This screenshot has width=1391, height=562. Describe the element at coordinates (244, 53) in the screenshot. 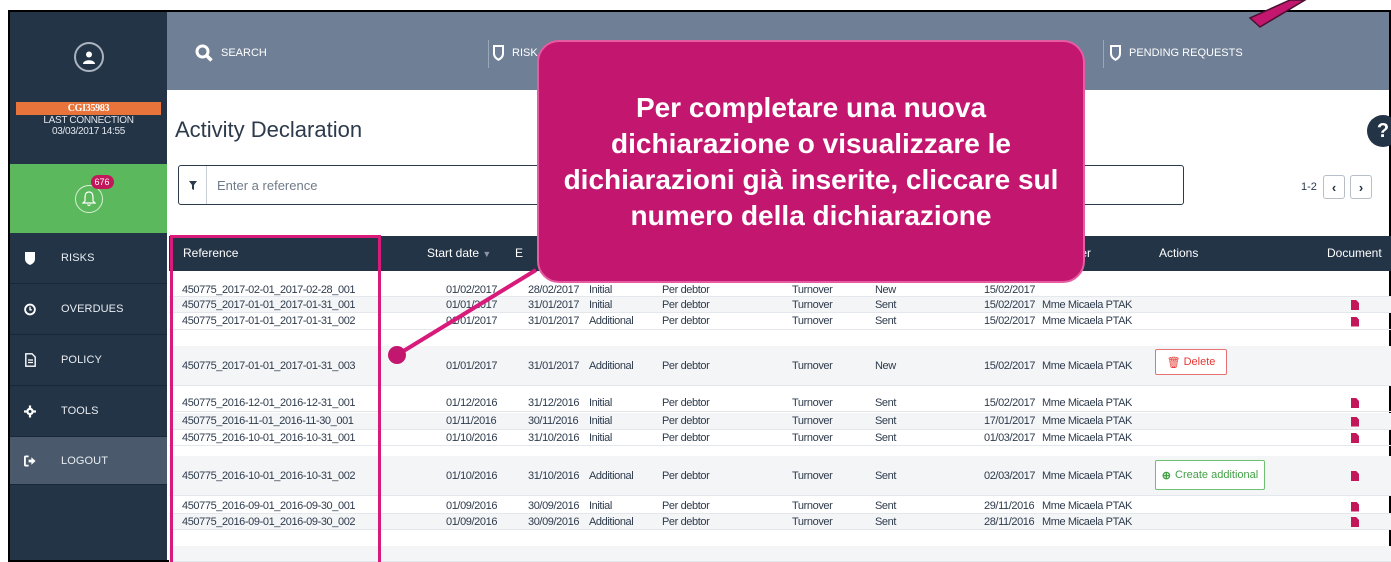

I see `topnav-search-label: SEARCH` at that location.